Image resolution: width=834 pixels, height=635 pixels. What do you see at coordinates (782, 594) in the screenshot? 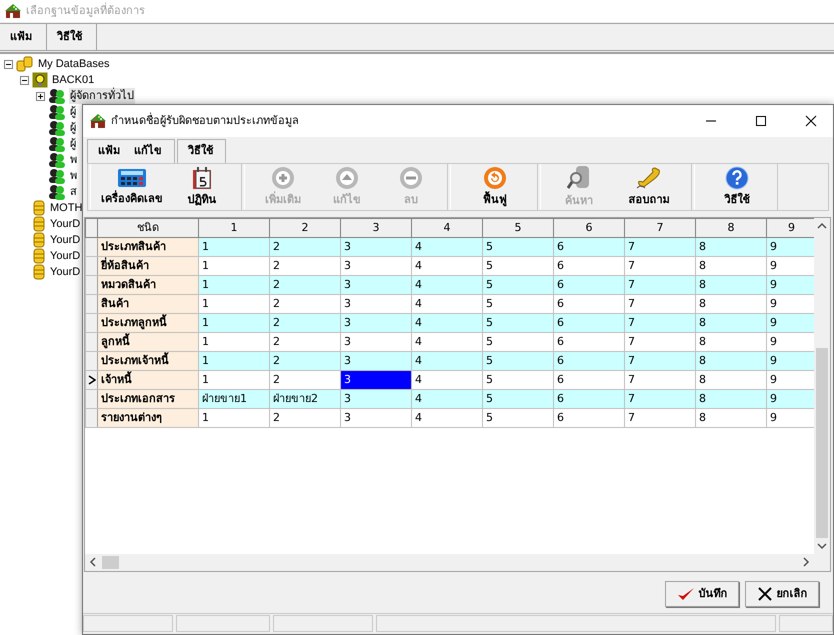
I see `dialog-button: ยกเลิก` at bounding box center [782, 594].